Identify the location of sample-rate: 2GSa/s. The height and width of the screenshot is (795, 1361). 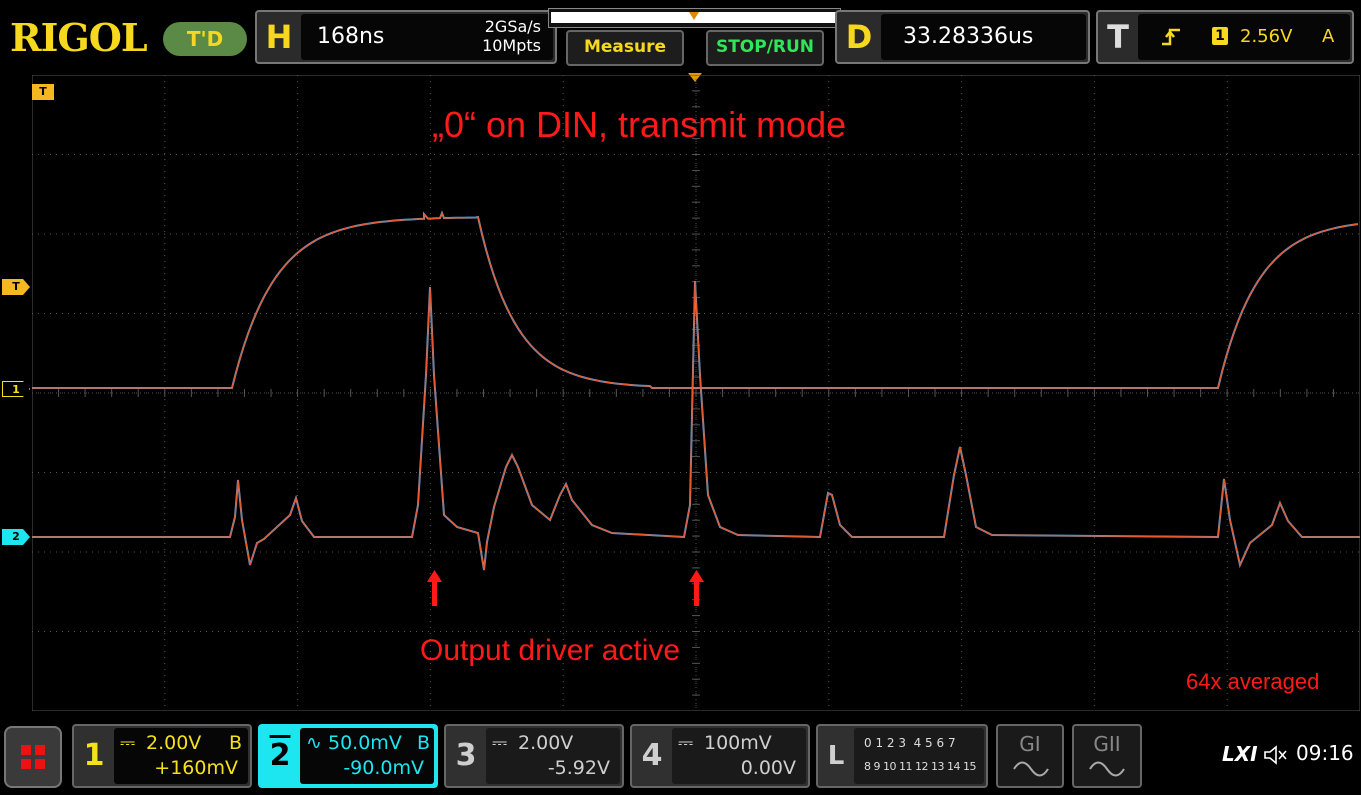
(512, 26).